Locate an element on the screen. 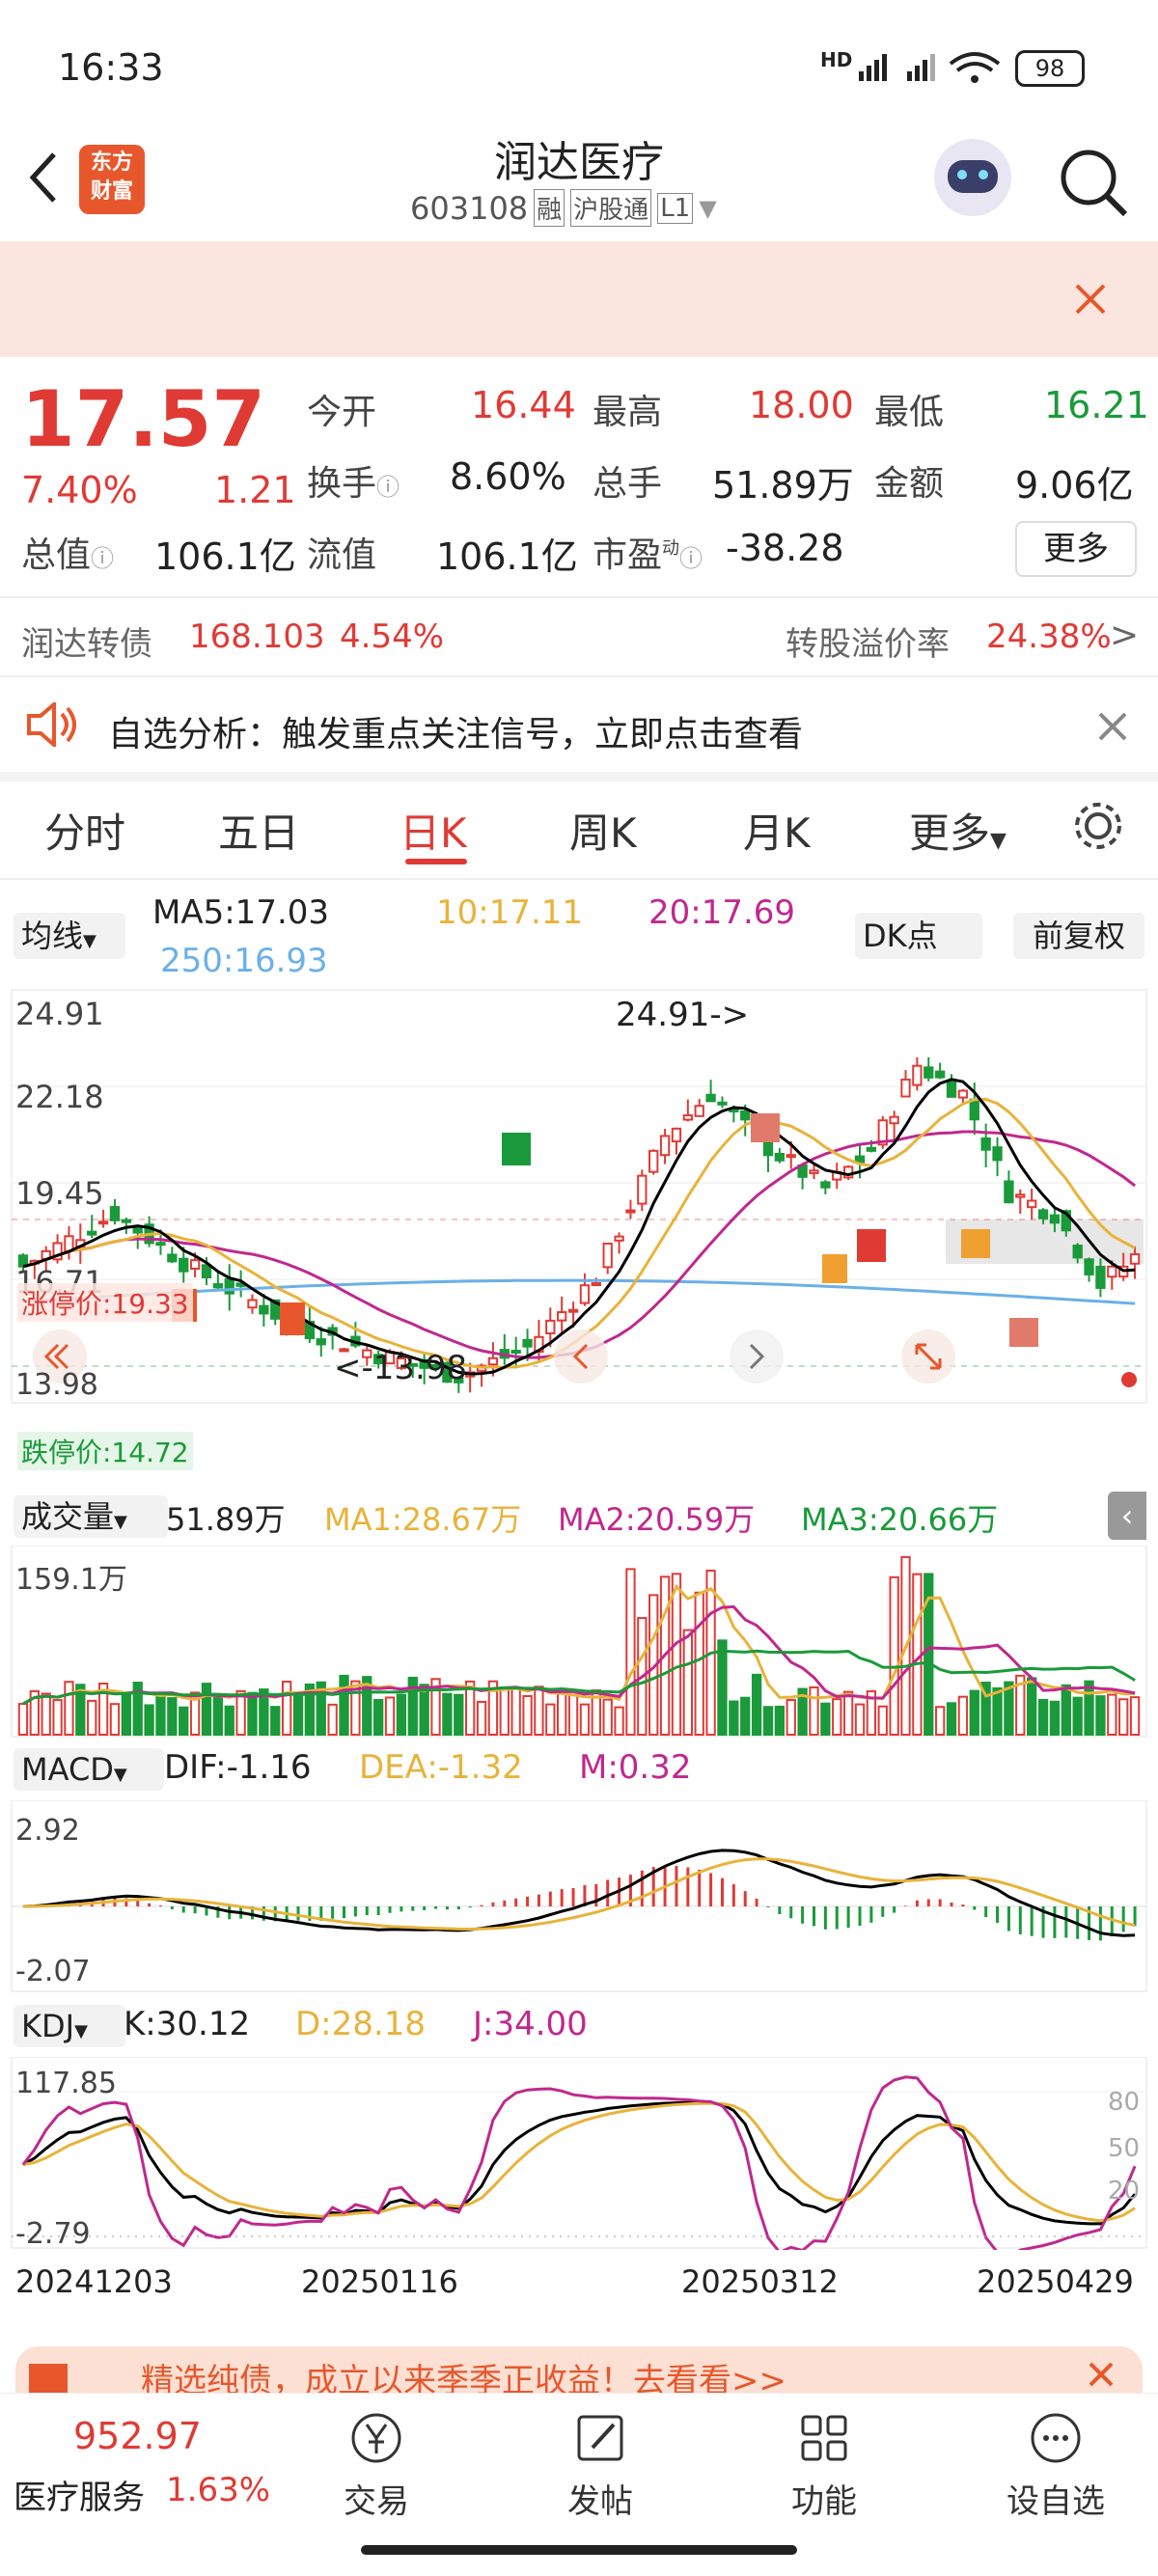 This screenshot has width=1158, height=2576. nav-trade: 交易 is located at coordinates (376, 2467).